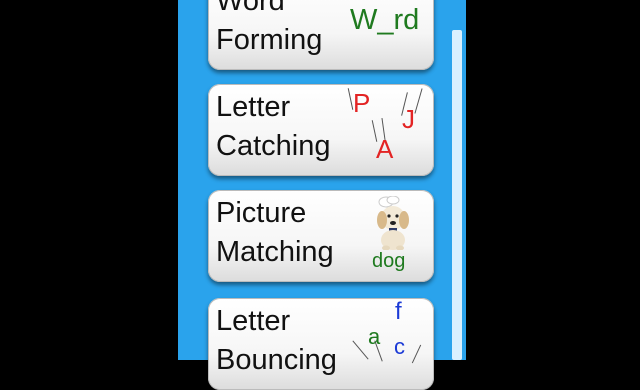 Image resolution: width=640 pixels, height=390 pixels. What do you see at coordinates (261, 213) in the screenshot?
I see `card-label-line1: Picture` at bounding box center [261, 213].